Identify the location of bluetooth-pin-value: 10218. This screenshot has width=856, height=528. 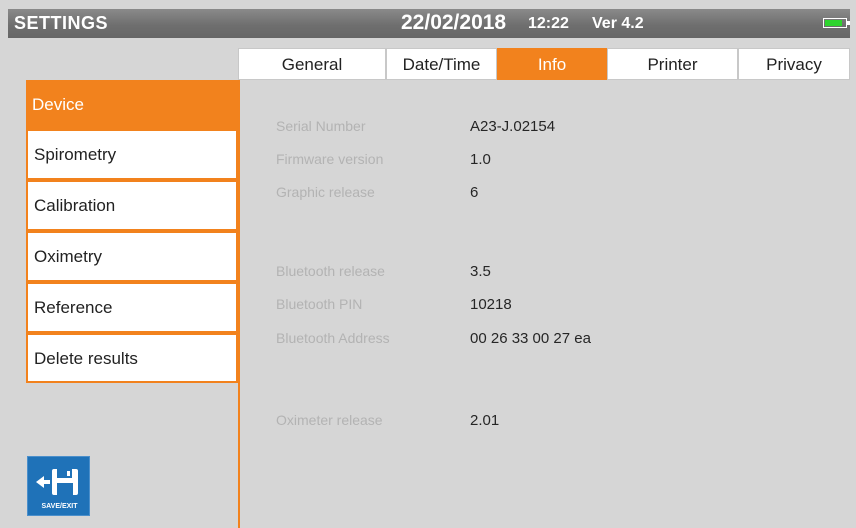
(491, 304).